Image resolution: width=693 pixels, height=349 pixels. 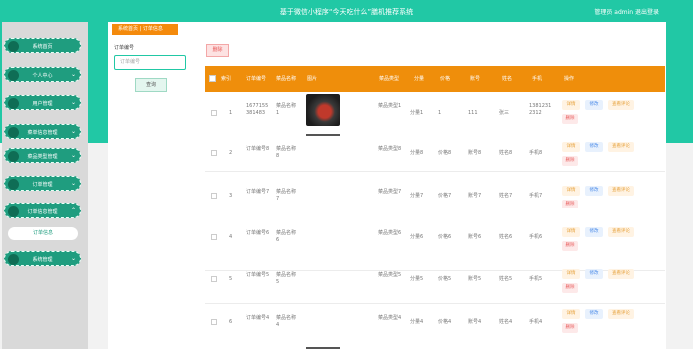 What do you see at coordinates (506, 322) in the screenshot?
I see `cell-name: 姓名4` at bounding box center [506, 322].